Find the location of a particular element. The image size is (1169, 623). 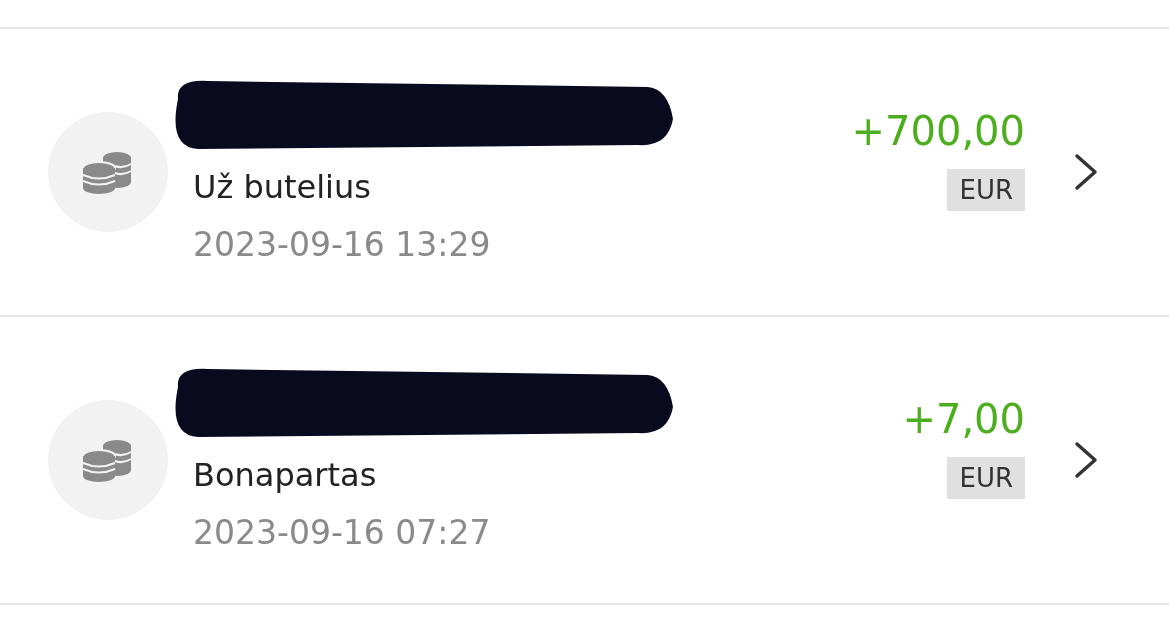

transaction-datetime: 2023-09-16 07:27 is located at coordinates (342, 533).